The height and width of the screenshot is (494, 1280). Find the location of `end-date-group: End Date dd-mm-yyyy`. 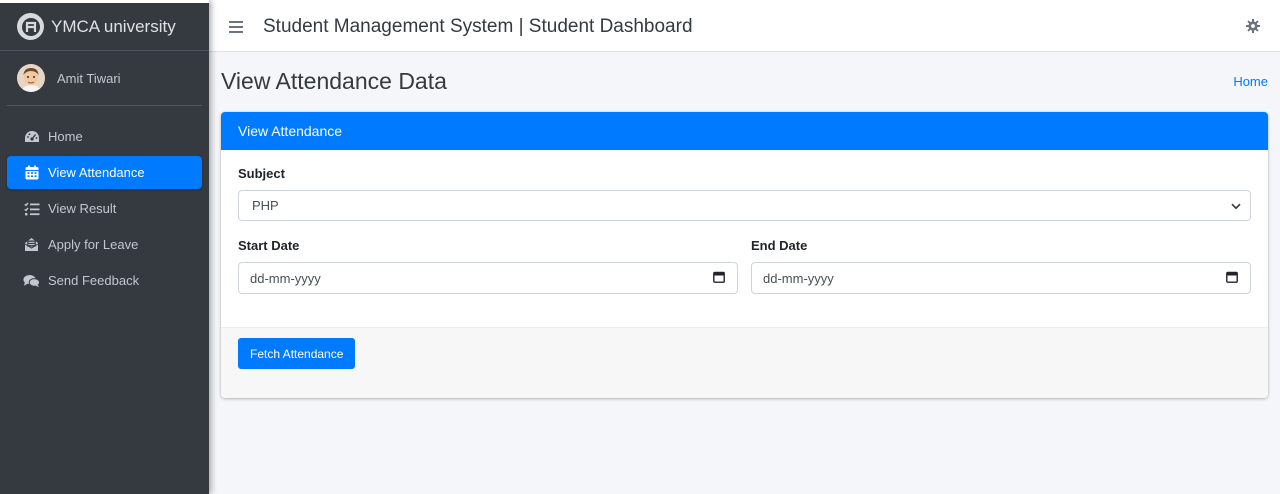

end-date-group: End Date dd-mm-yyyy is located at coordinates (1001, 266).